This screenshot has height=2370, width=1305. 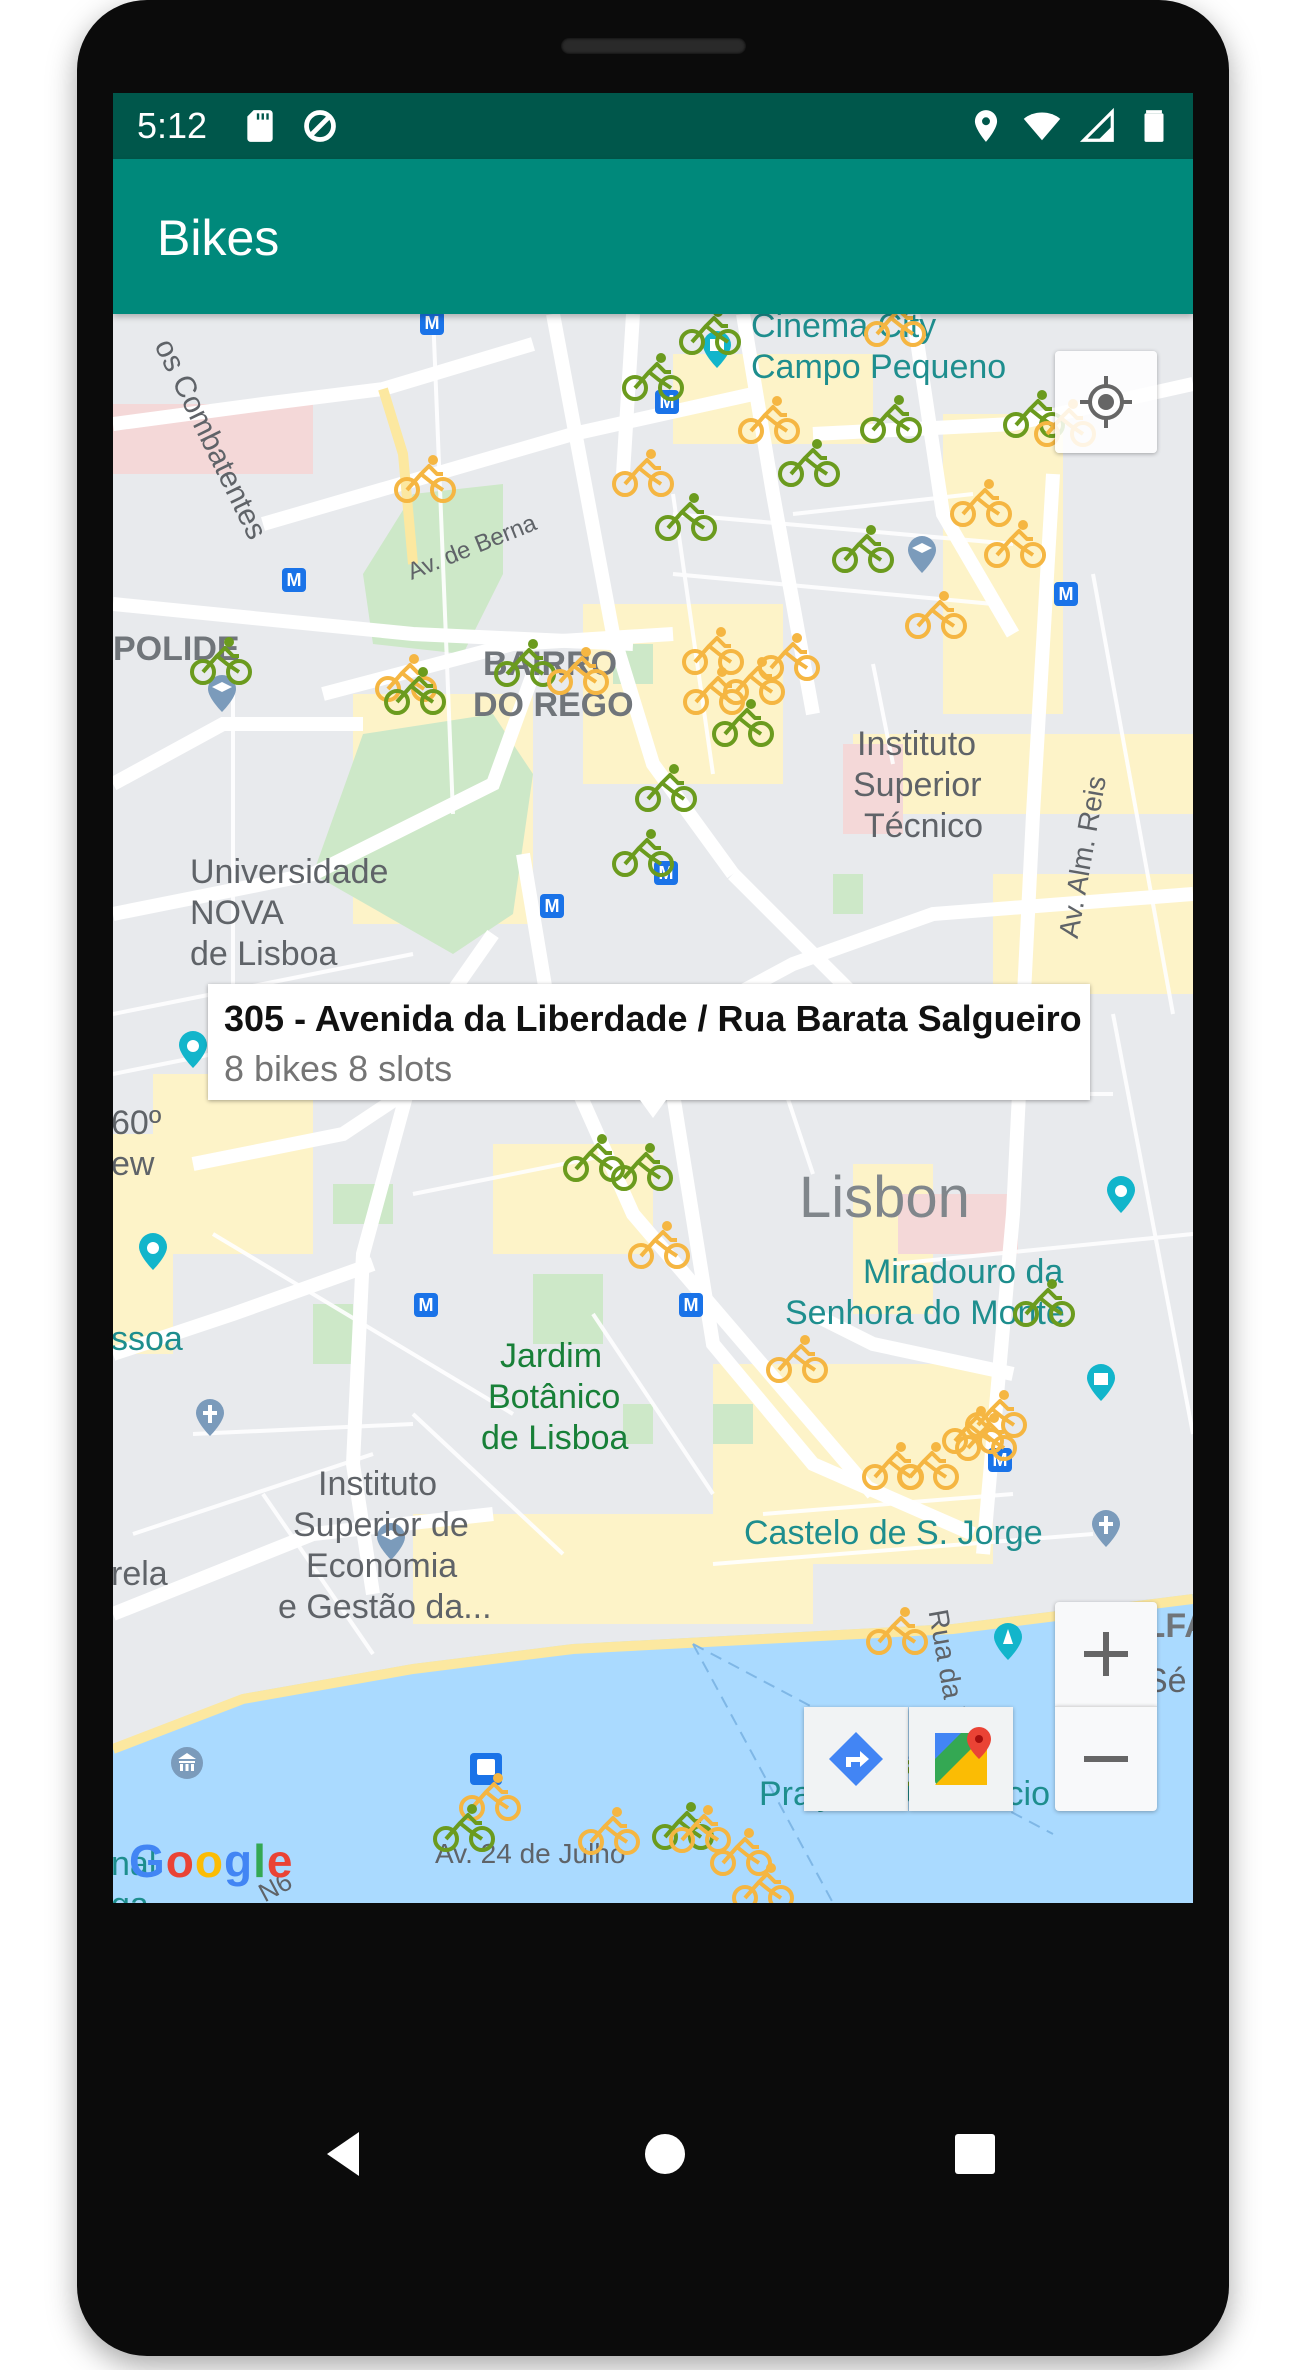 I want to click on minus-icon, so click(x=1106, y=1759).